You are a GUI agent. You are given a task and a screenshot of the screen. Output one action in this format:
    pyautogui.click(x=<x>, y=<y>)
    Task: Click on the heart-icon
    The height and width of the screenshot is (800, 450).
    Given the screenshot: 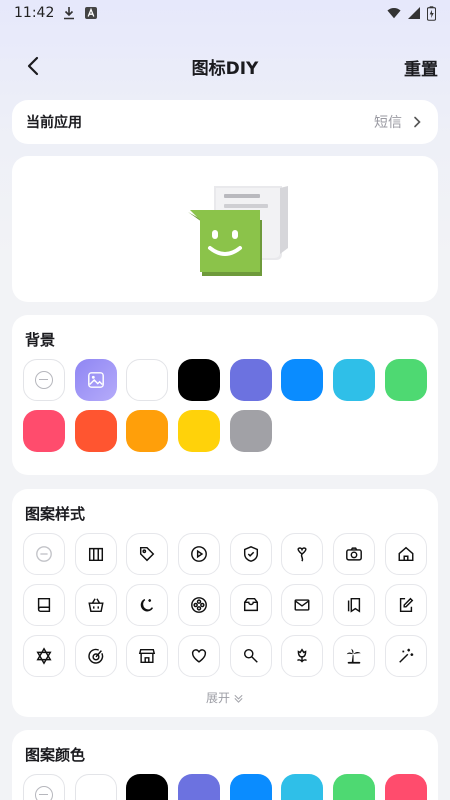 What is the action you would take?
    pyautogui.click(x=199, y=656)
    